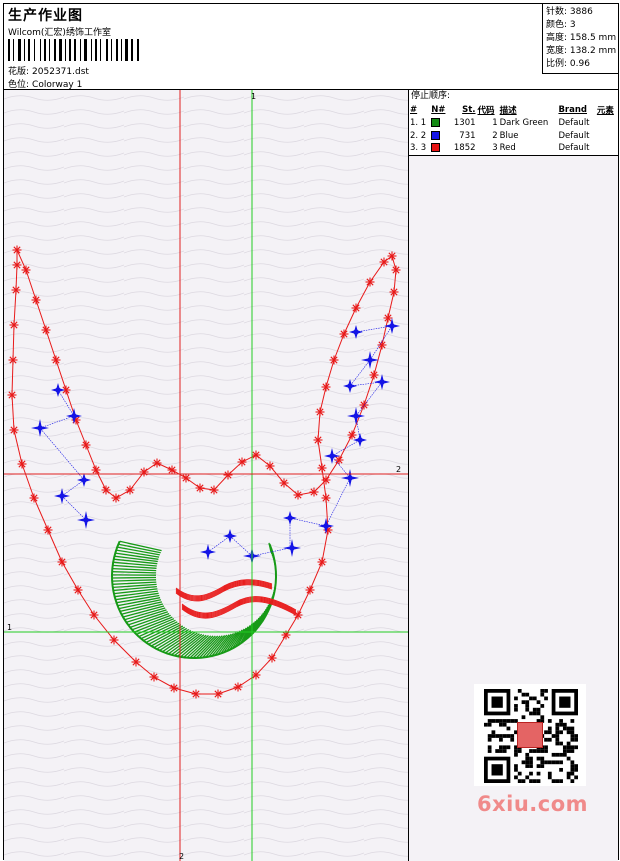  I want to click on table-row: 2. 2 731 2 Blue Default, so click(513, 135).